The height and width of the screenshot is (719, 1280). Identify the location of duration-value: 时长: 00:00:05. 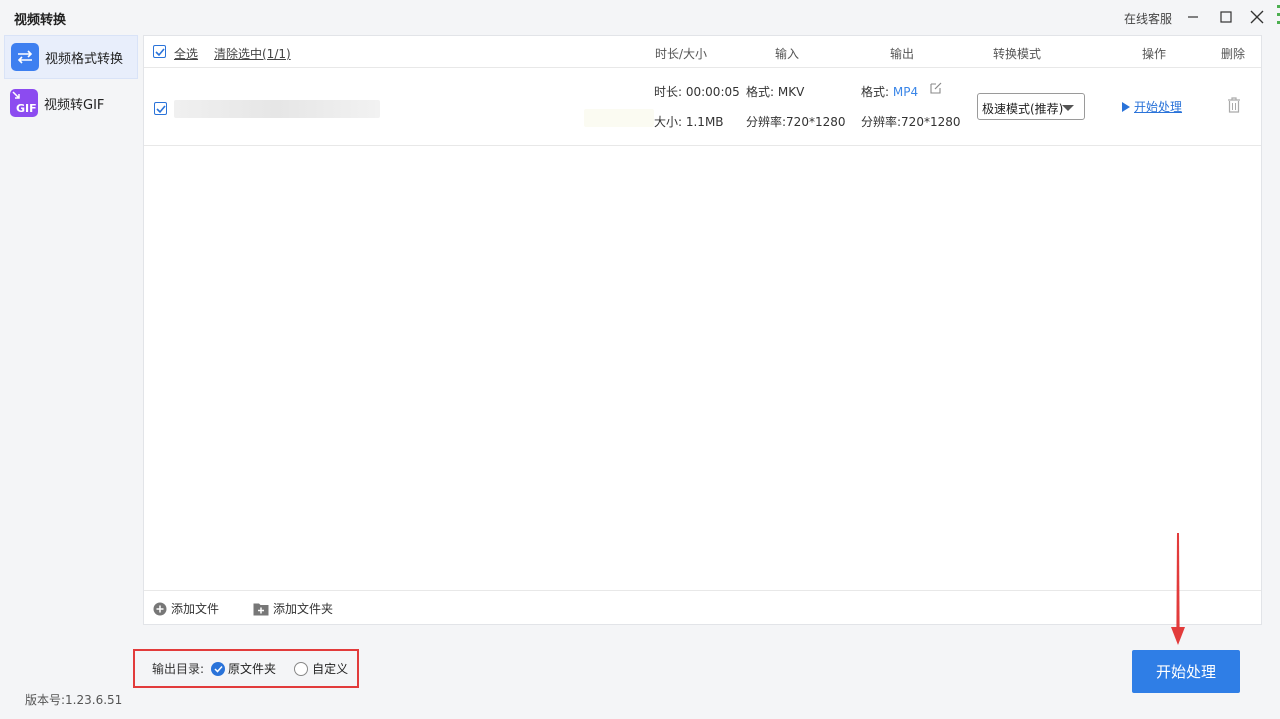
(697, 92).